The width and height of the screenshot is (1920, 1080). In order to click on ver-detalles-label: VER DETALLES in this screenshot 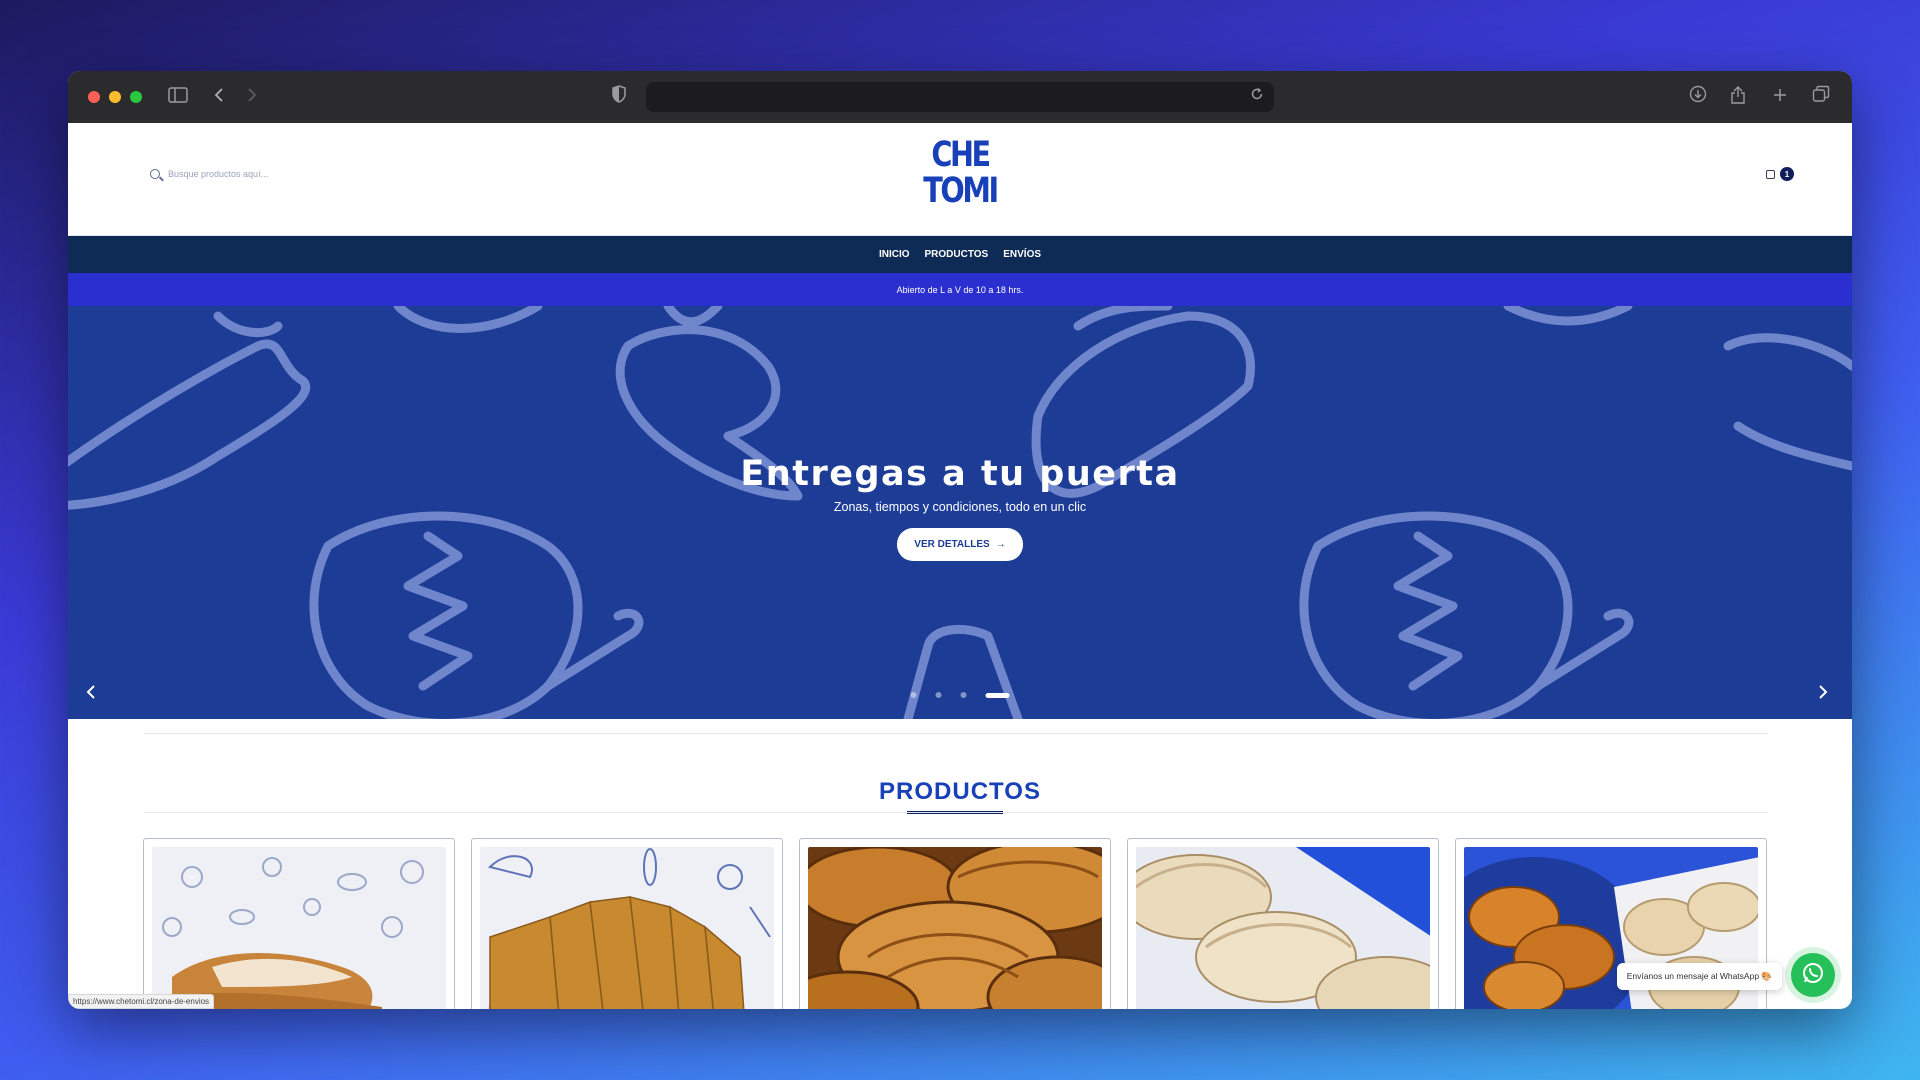, I will do `click(952, 544)`.